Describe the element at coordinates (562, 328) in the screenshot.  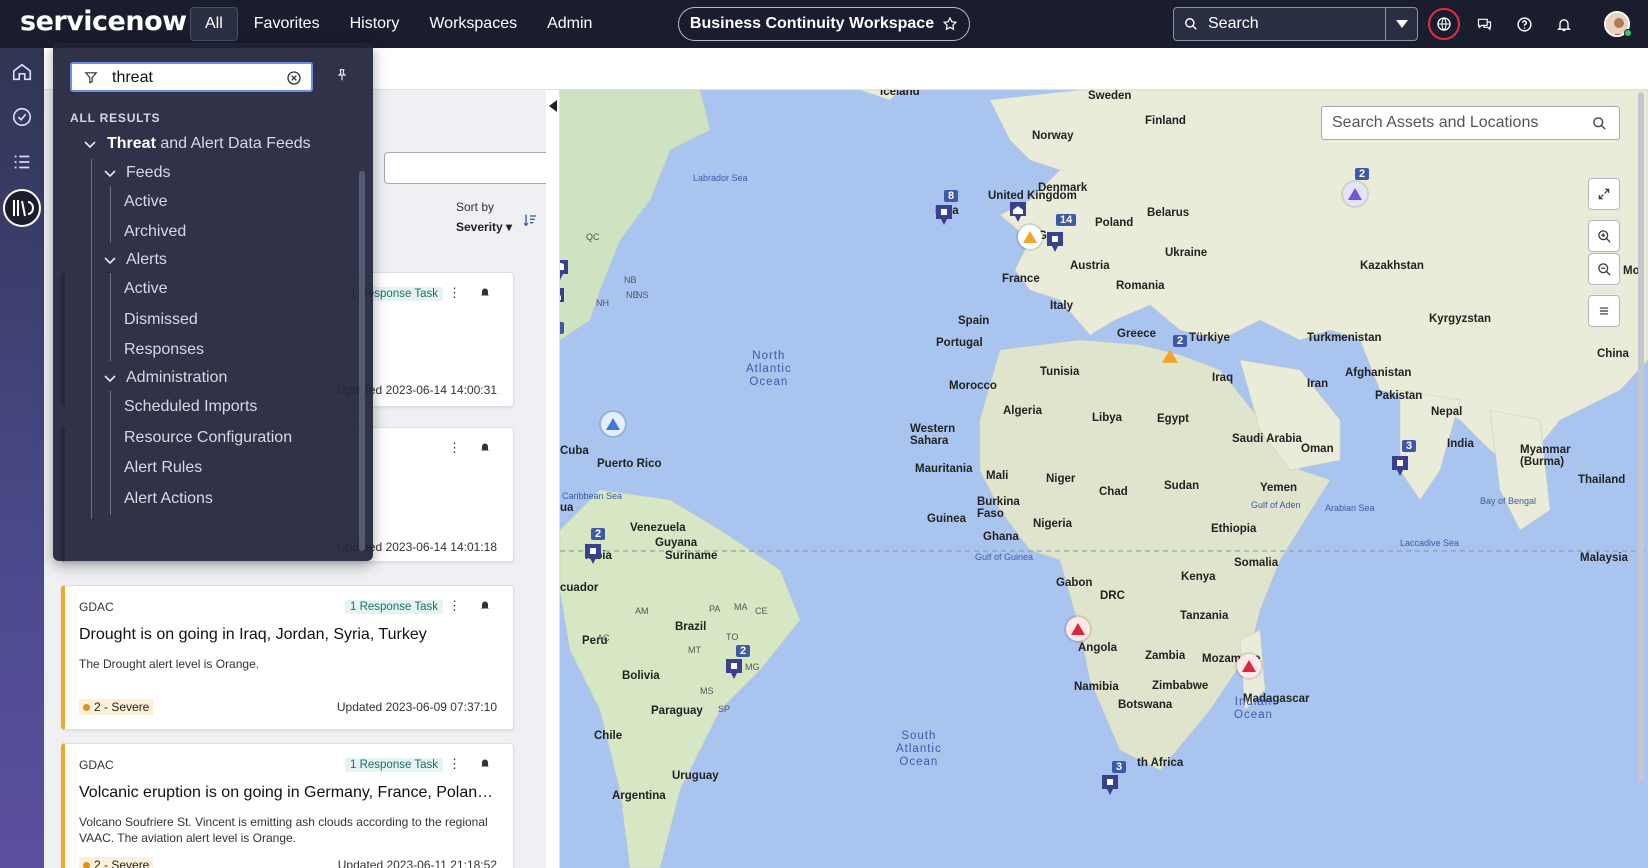
I see `cluster-count: 180` at that location.